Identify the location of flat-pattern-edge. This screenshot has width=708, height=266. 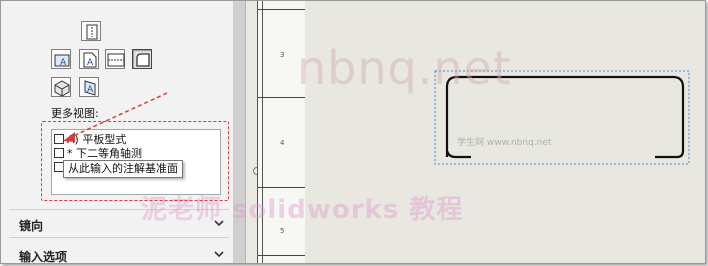
(458, 154).